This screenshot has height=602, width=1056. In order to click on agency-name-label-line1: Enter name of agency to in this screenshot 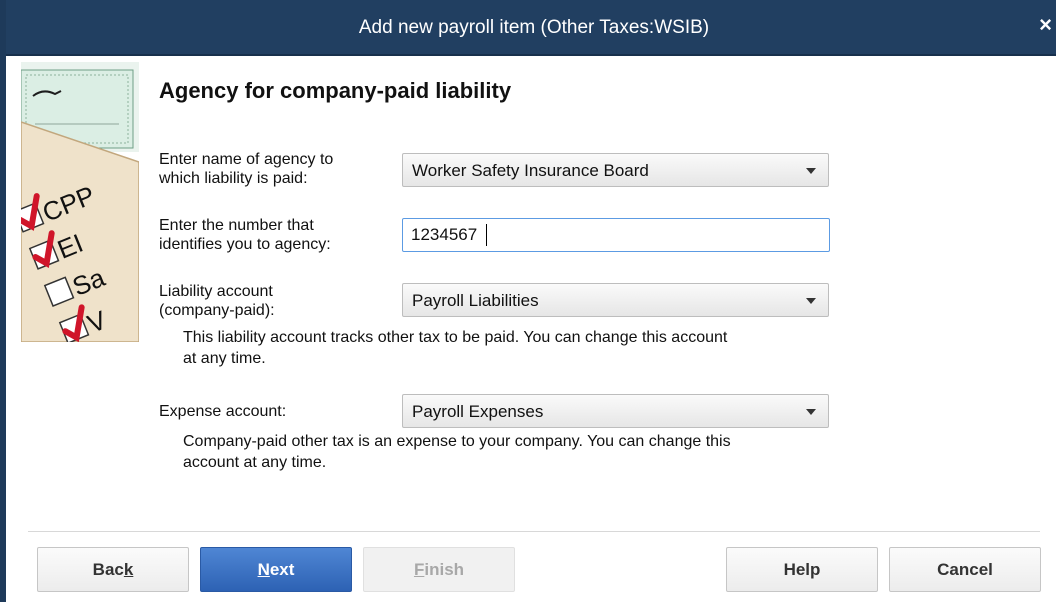, I will do `click(246, 159)`.